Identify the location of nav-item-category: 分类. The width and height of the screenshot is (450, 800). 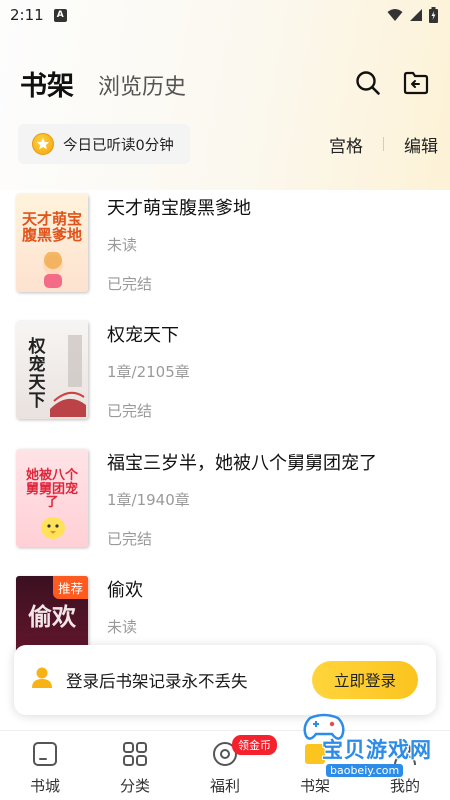
(135, 765).